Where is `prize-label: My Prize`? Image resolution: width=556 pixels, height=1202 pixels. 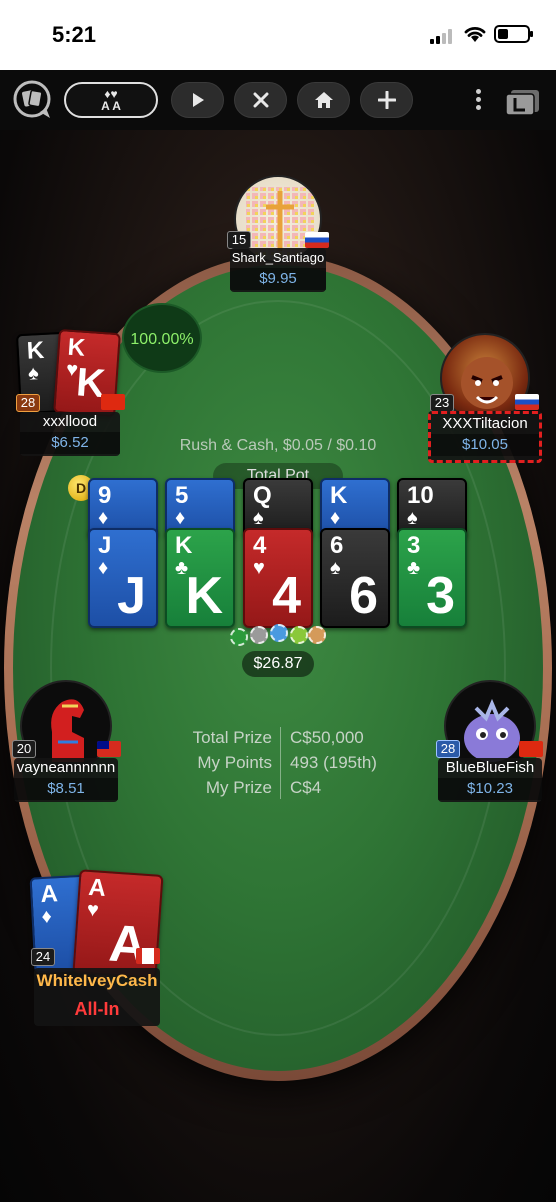
prize-label: My Prize is located at coordinates (238, 787).